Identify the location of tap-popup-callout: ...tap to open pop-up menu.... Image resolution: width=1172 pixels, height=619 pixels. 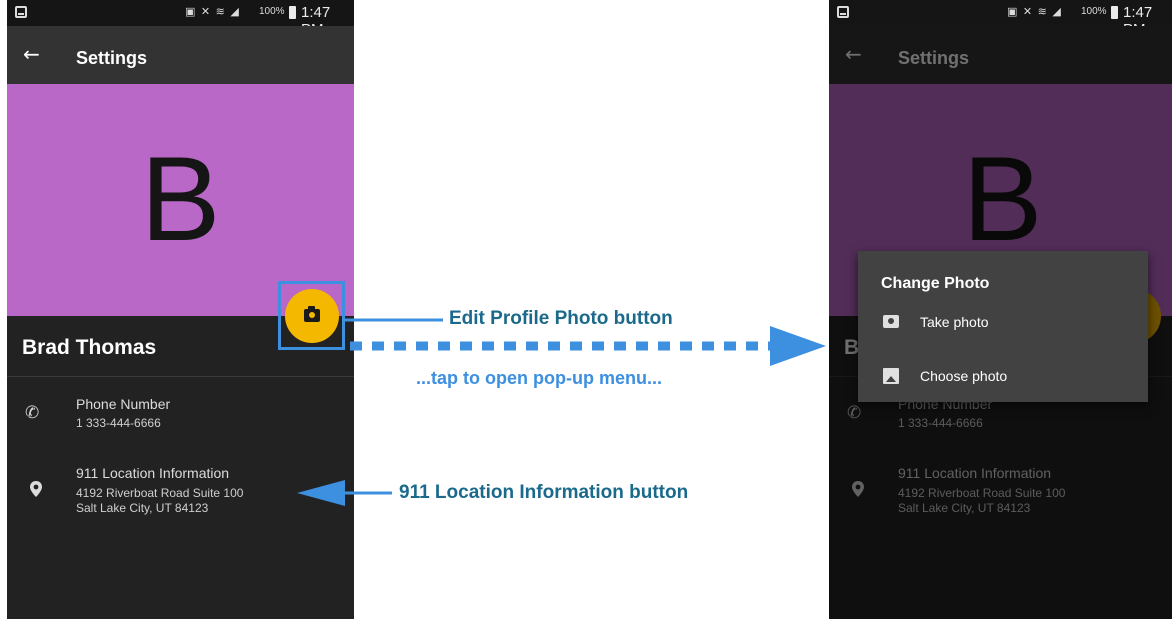
(539, 378).